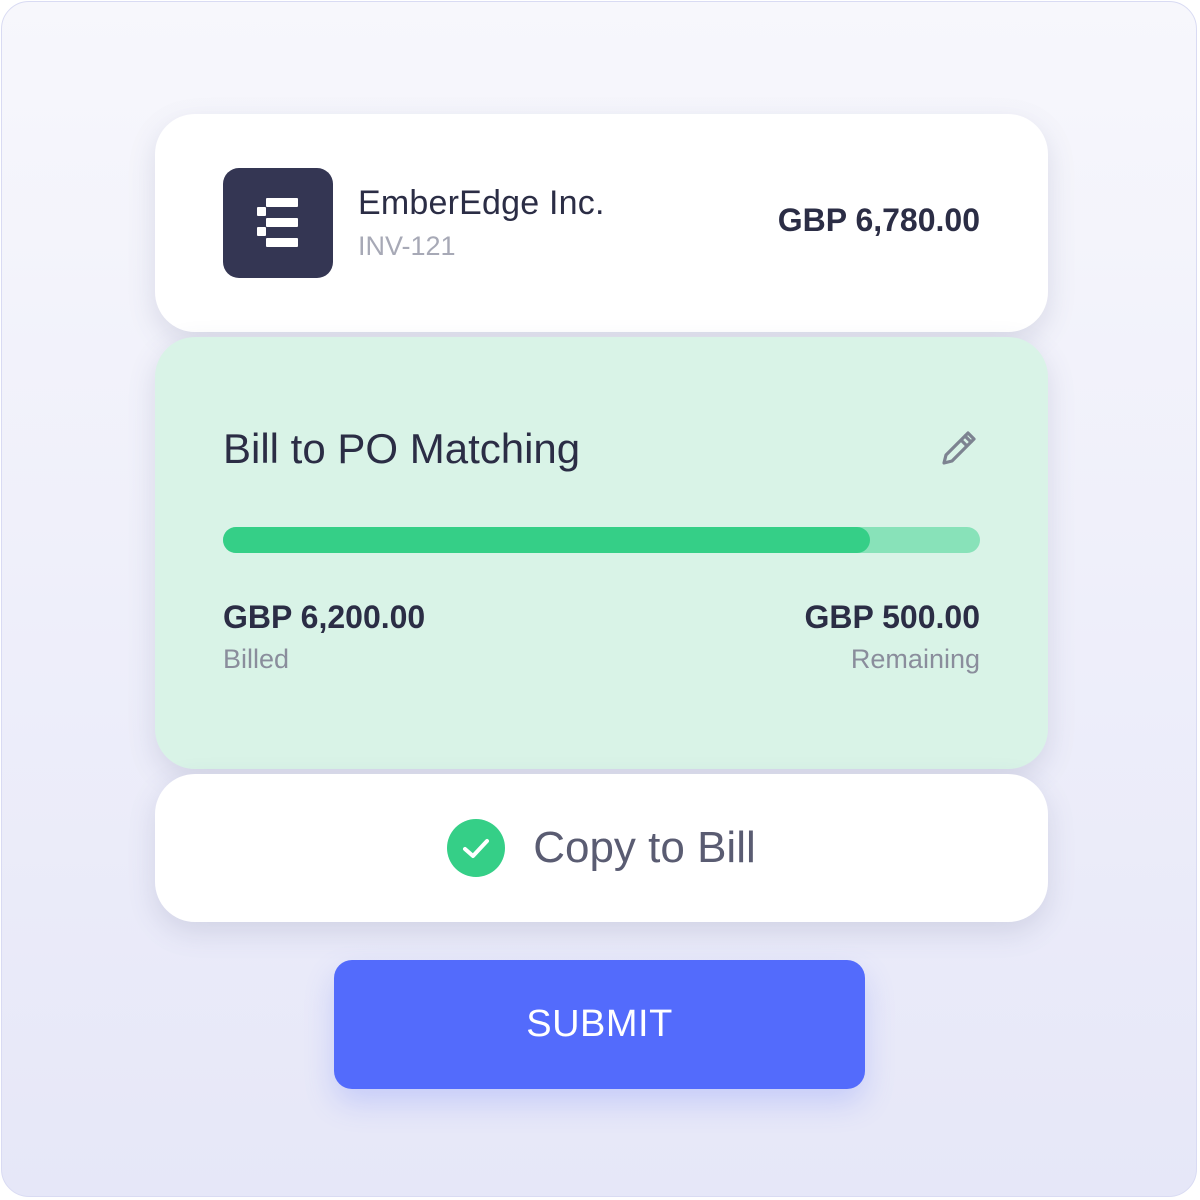 Image resolution: width=1200 pixels, height=1200 pixels. I want to click on matching-progress-bar, so click(601, 540).